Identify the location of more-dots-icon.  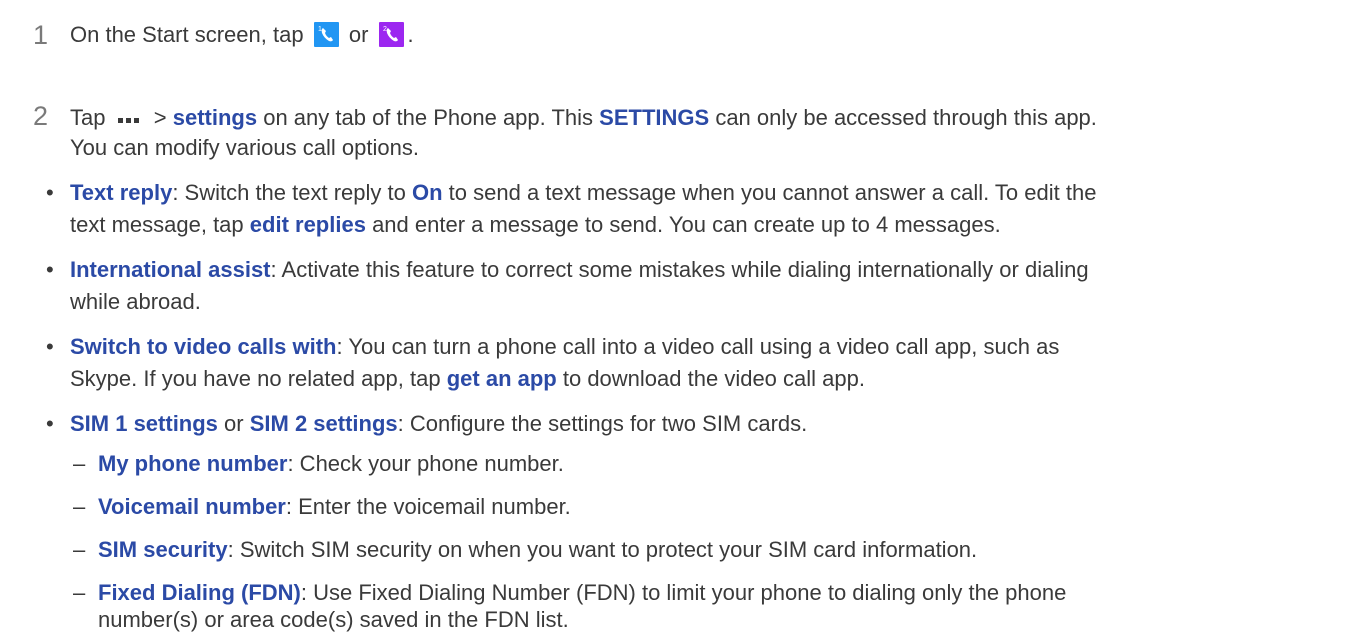
(129, 116).